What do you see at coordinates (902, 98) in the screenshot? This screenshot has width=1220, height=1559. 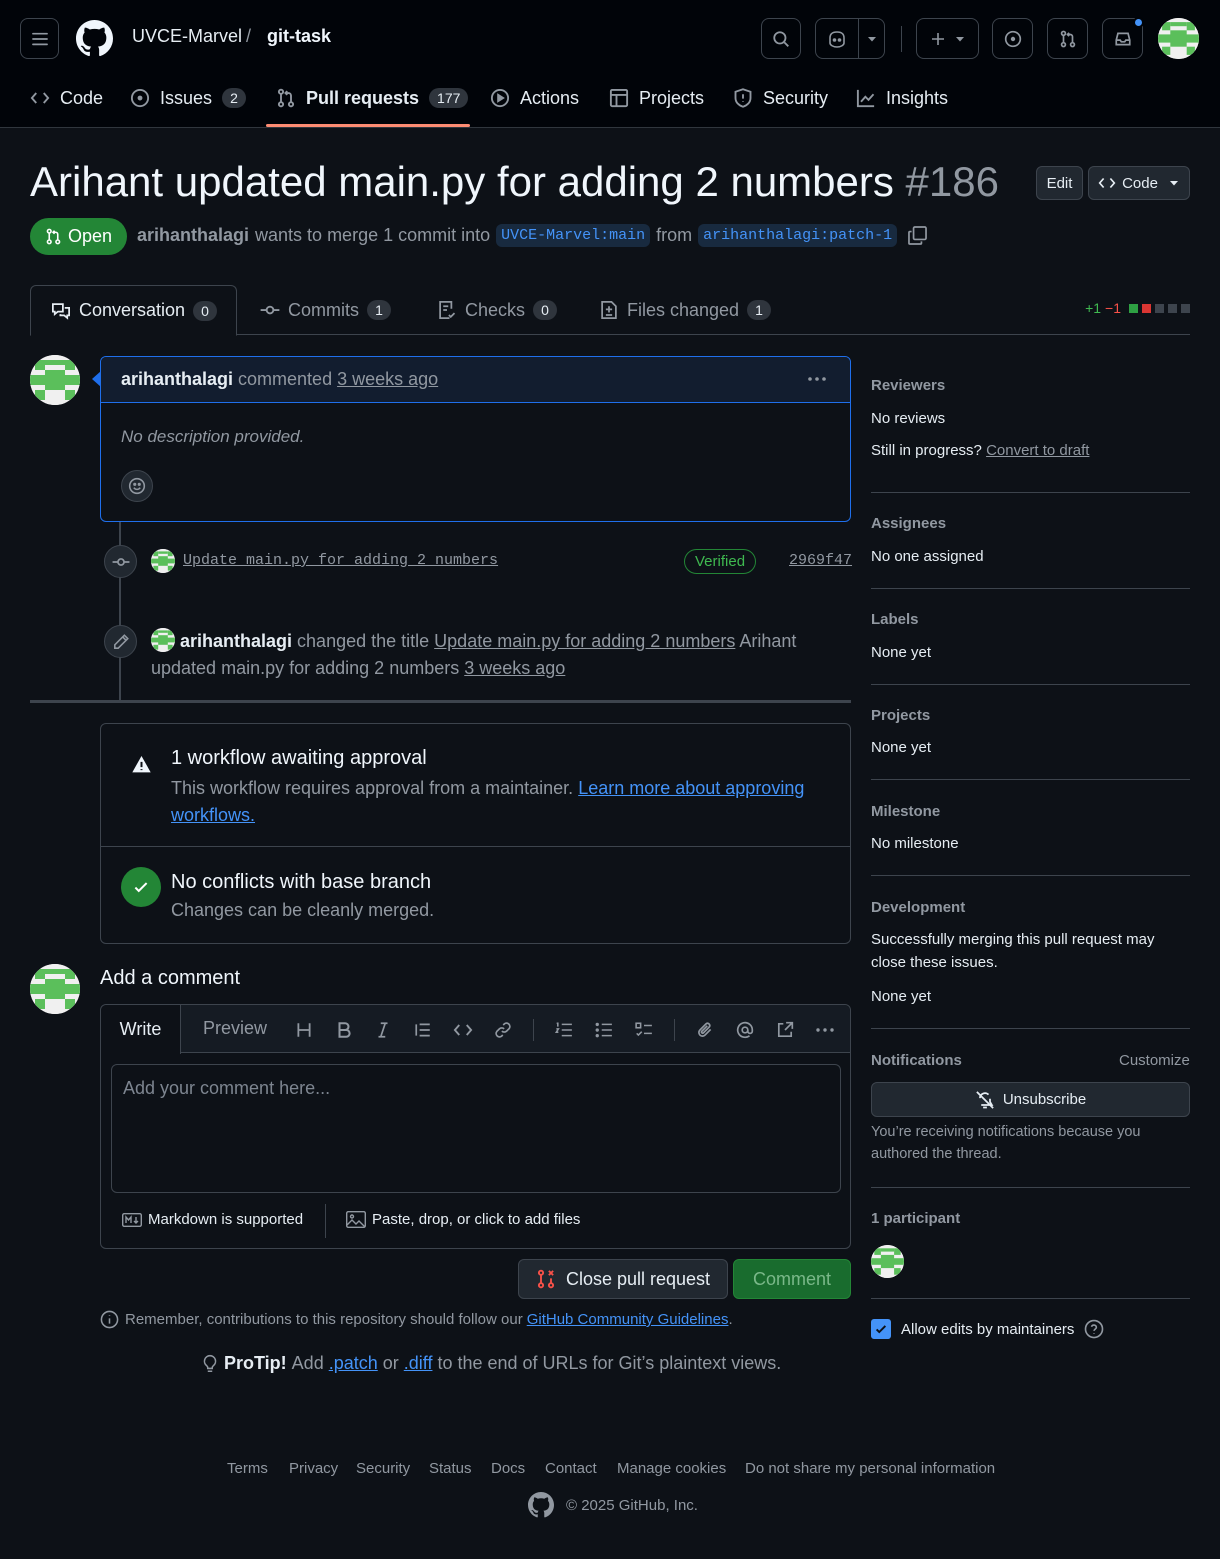 I see `tab-insights: Insights` at bounding box center [902, 98].